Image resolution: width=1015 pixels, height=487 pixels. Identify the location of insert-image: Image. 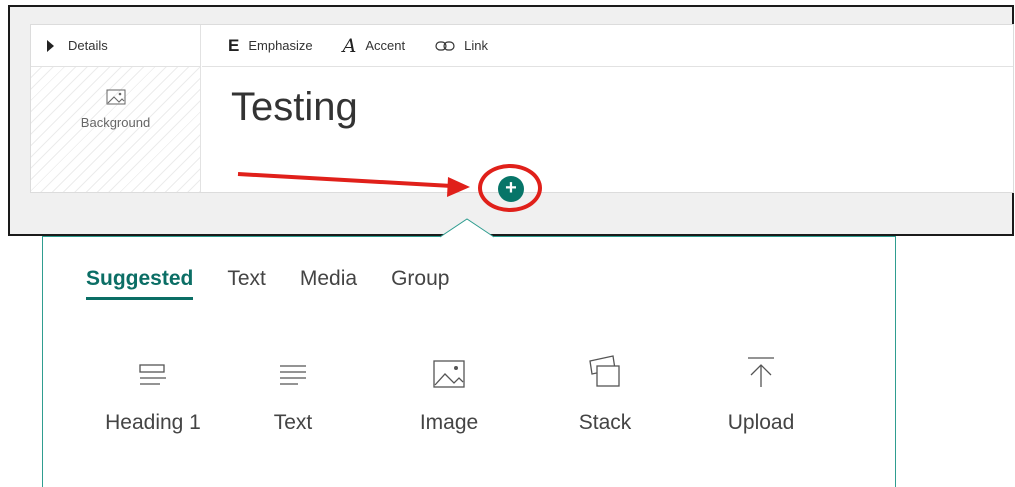
(449, 392).